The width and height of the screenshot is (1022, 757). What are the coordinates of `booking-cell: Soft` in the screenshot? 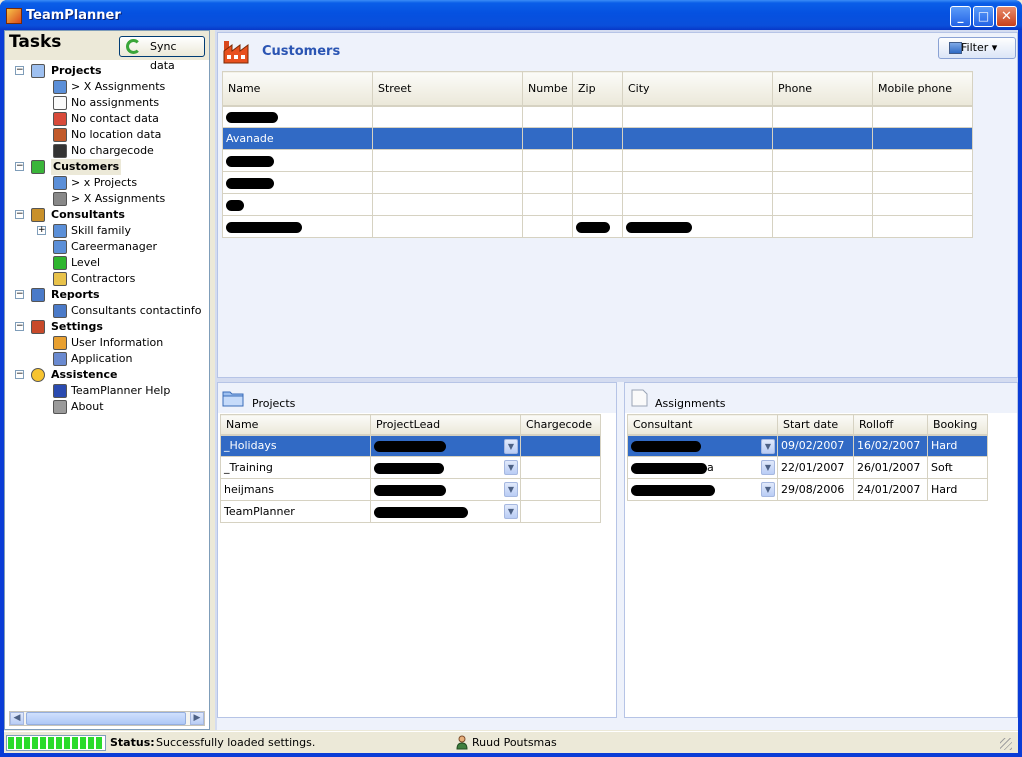 It's located at (957, 467).